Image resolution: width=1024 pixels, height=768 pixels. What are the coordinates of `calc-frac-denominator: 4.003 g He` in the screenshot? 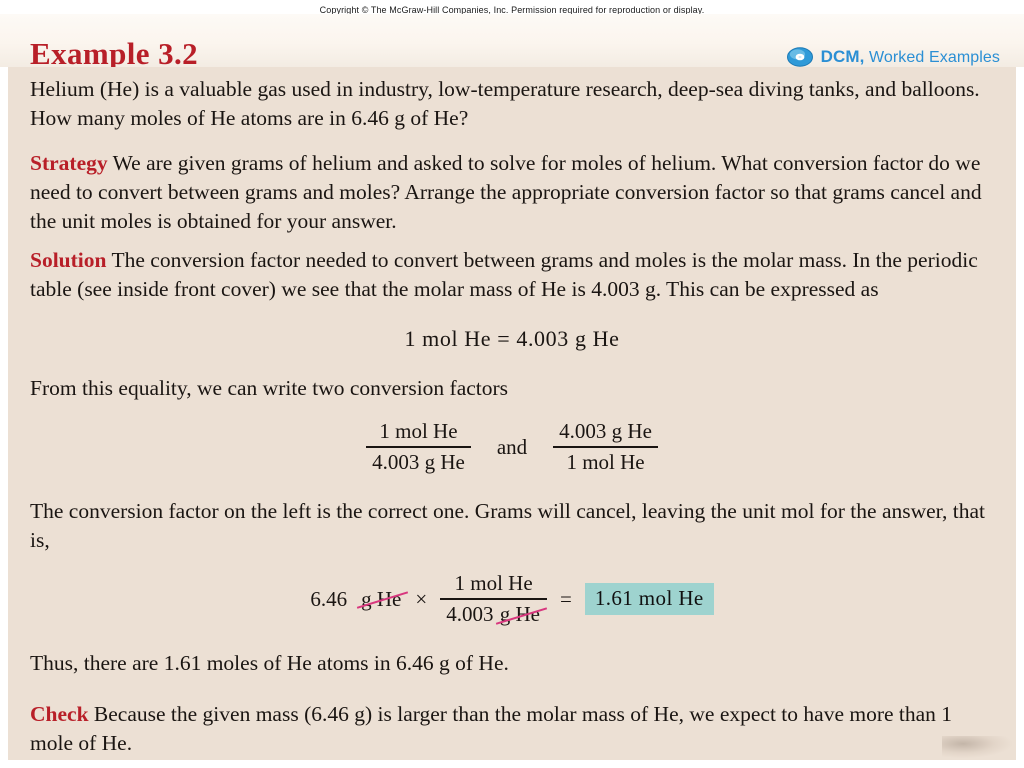 It's located at (494, 613).